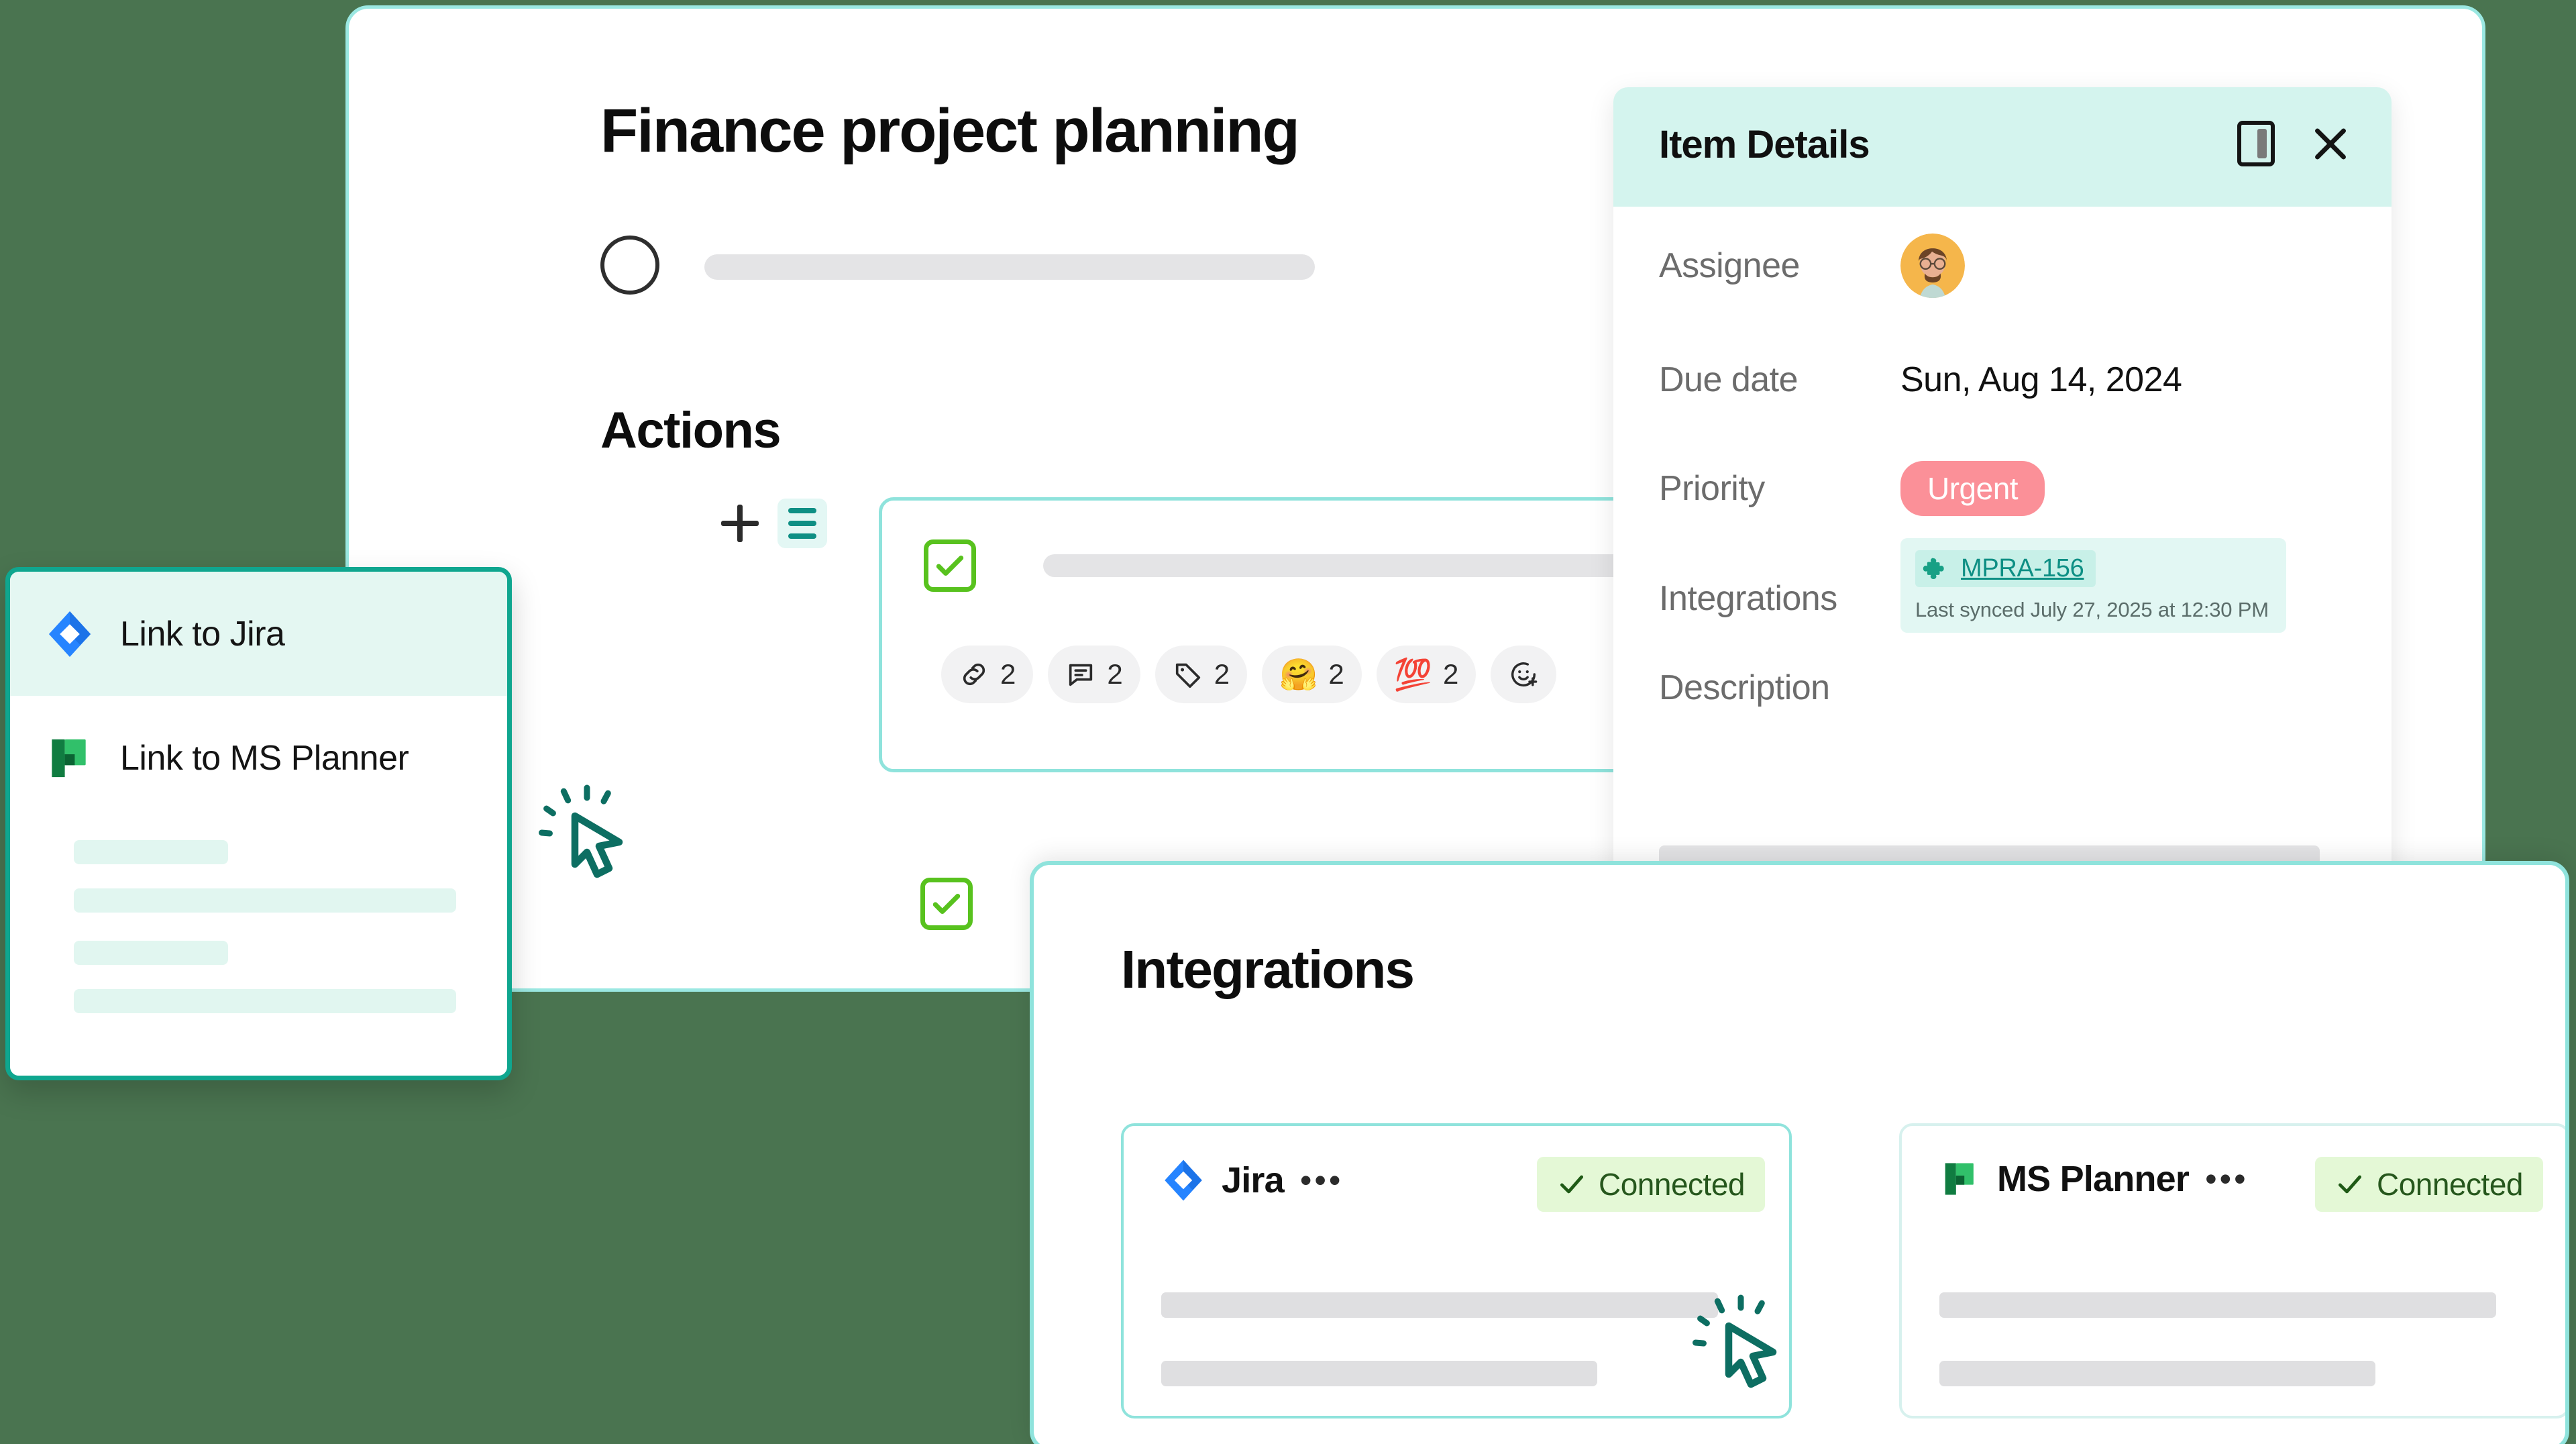 The width and height of the screenshot is (2576, 1444). Describe the element at coordinates (258, 916) in the screenshot. I see `menu-skeleton-group` at that location.